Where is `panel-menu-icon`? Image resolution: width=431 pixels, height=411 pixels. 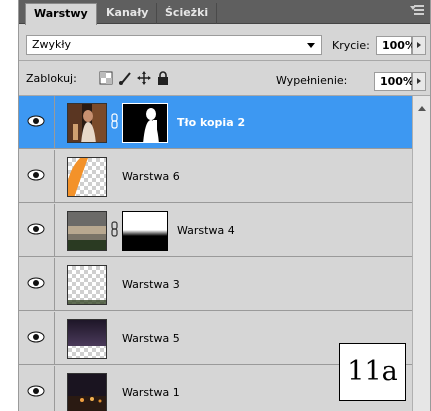 panel-menu-icon is located at coordinates (417, 11).